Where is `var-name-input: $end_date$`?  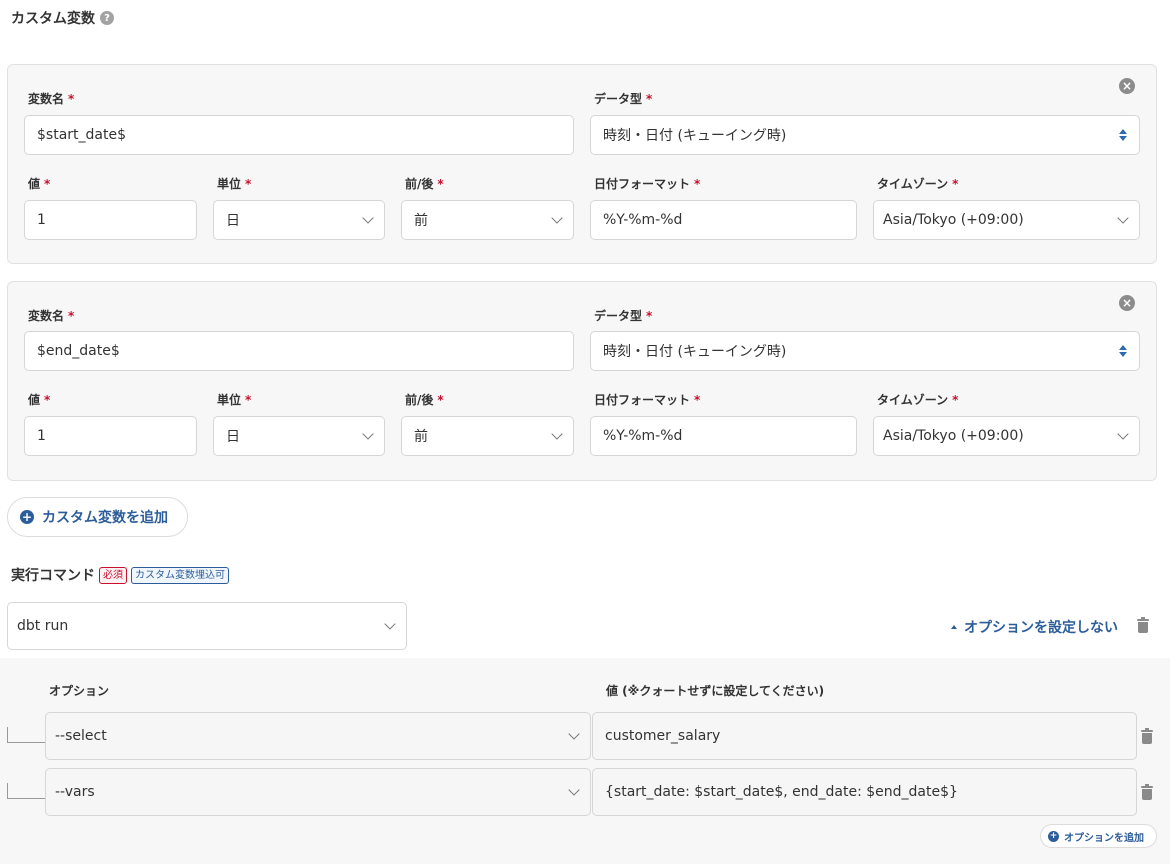
var-name-input: $end_date$ is located at coordinates (299, 351).